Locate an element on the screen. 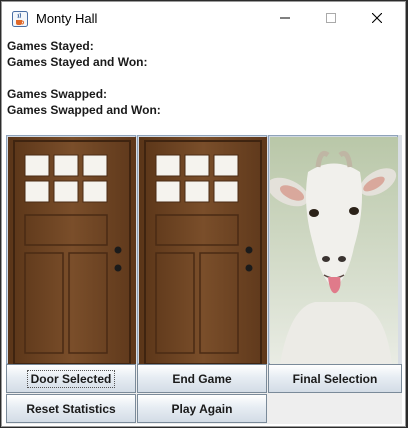  java-cup-icon is located at coordinates (20, 19).